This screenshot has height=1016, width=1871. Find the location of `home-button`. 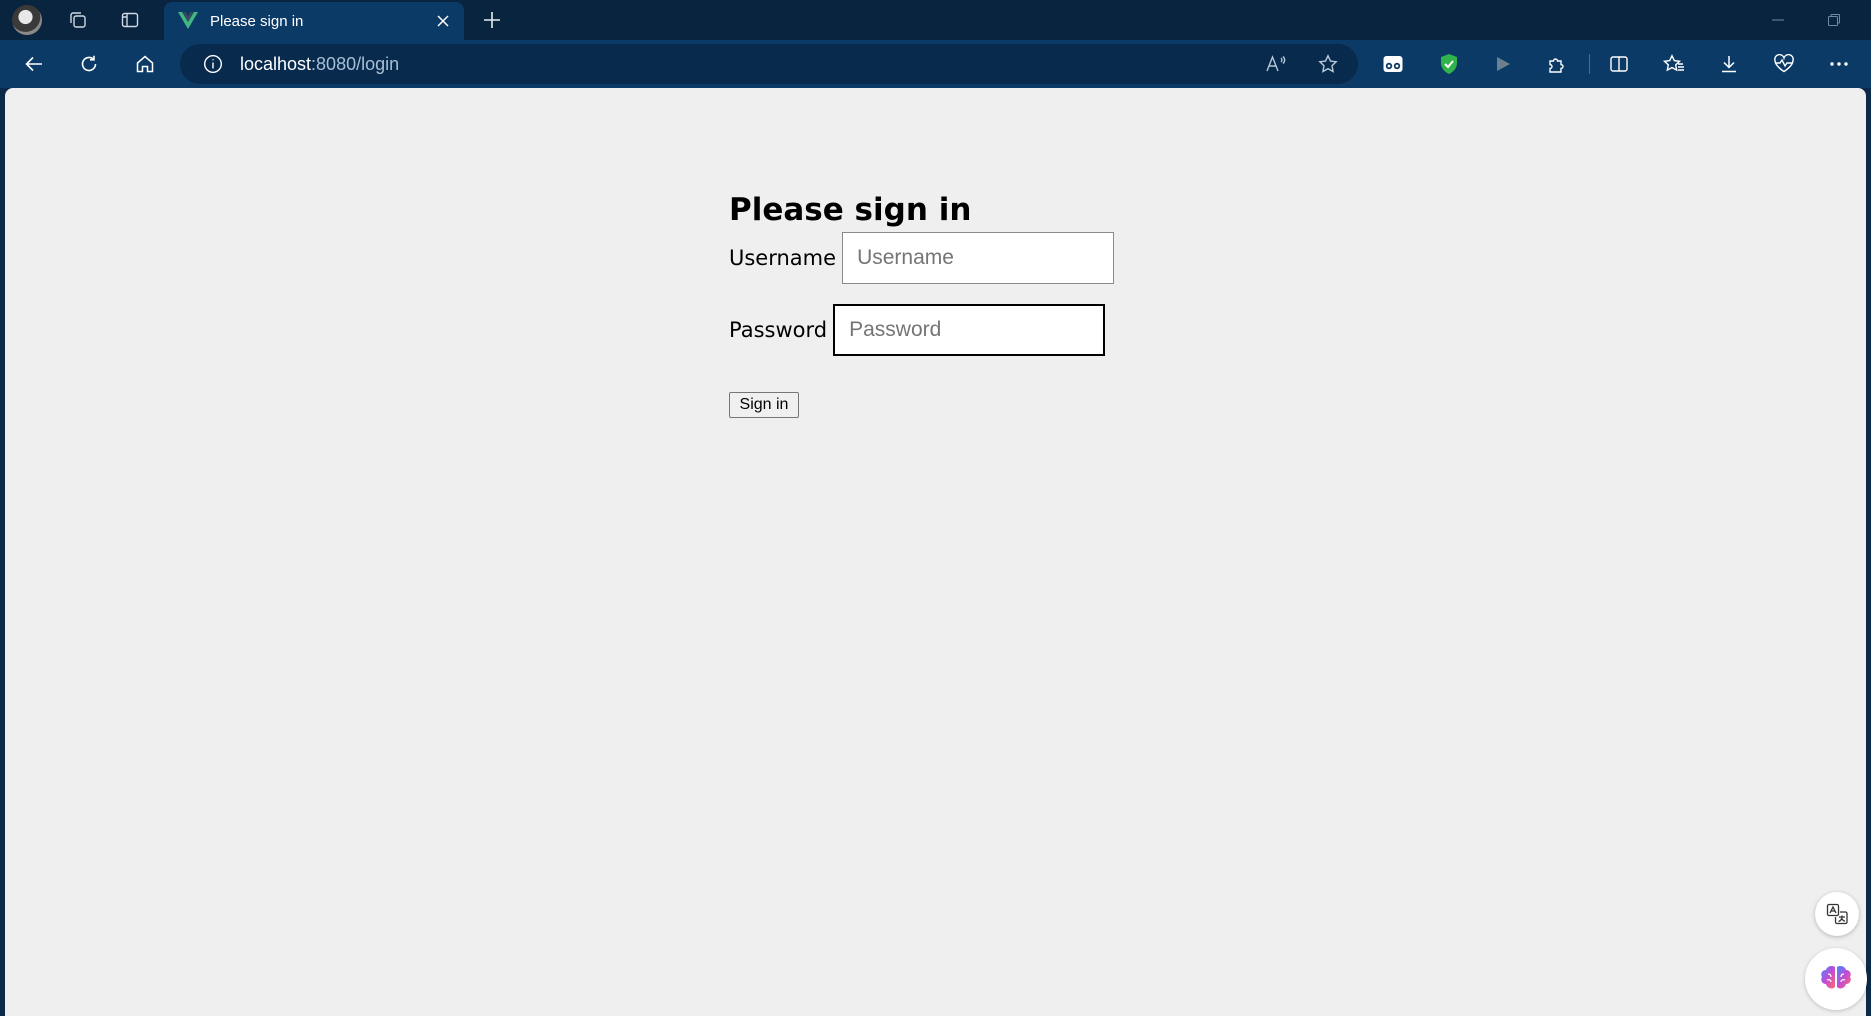

home-button is located at coordinates (145, 64).